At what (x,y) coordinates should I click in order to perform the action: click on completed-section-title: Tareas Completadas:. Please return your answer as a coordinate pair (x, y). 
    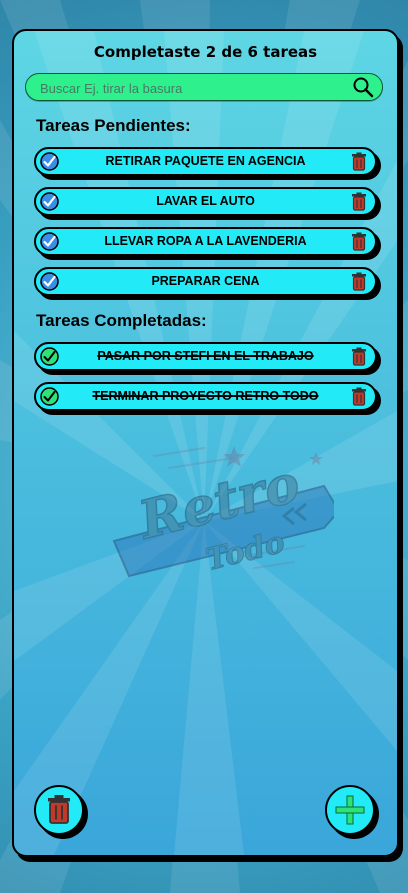
    Looking at the image, I should click on (121, 320).